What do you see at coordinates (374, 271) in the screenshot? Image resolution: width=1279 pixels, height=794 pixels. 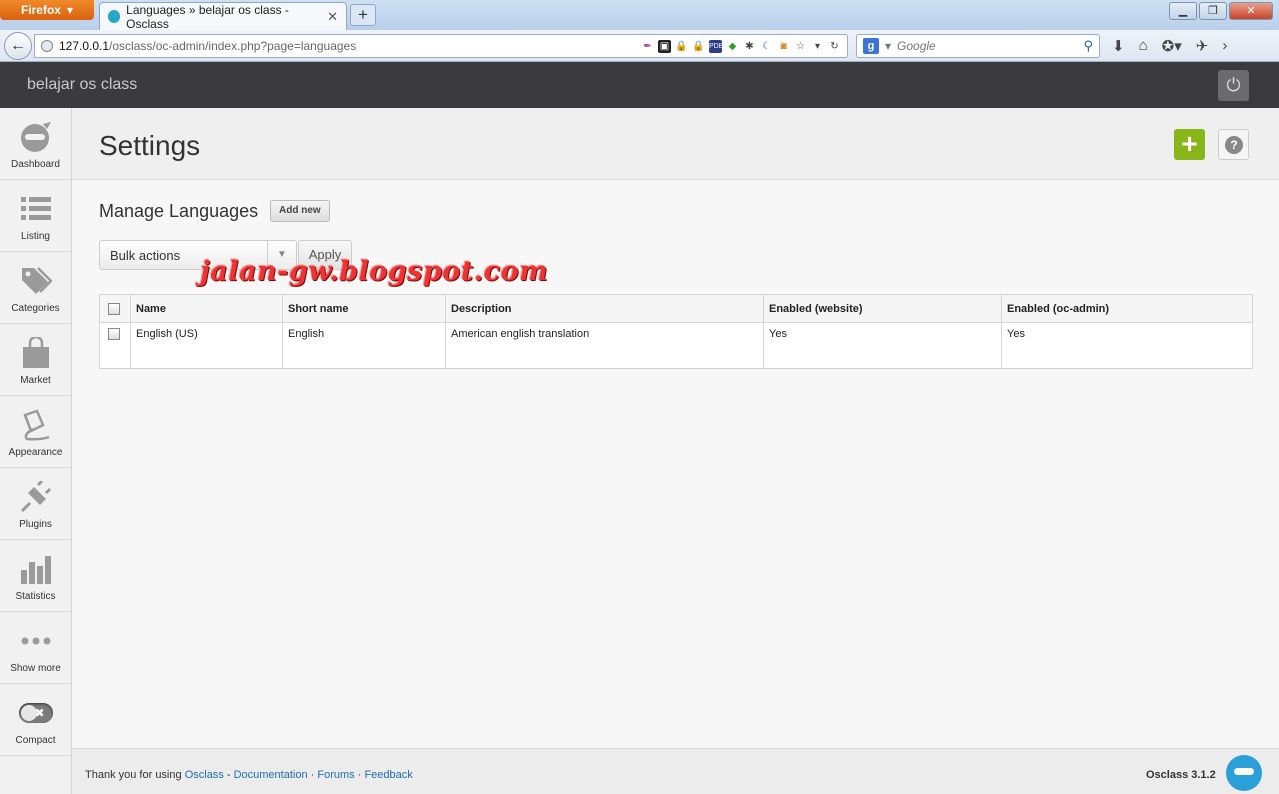 I see `blog-watermark: jalan-gw.blogspot.com` at bounding box center [374, 271].